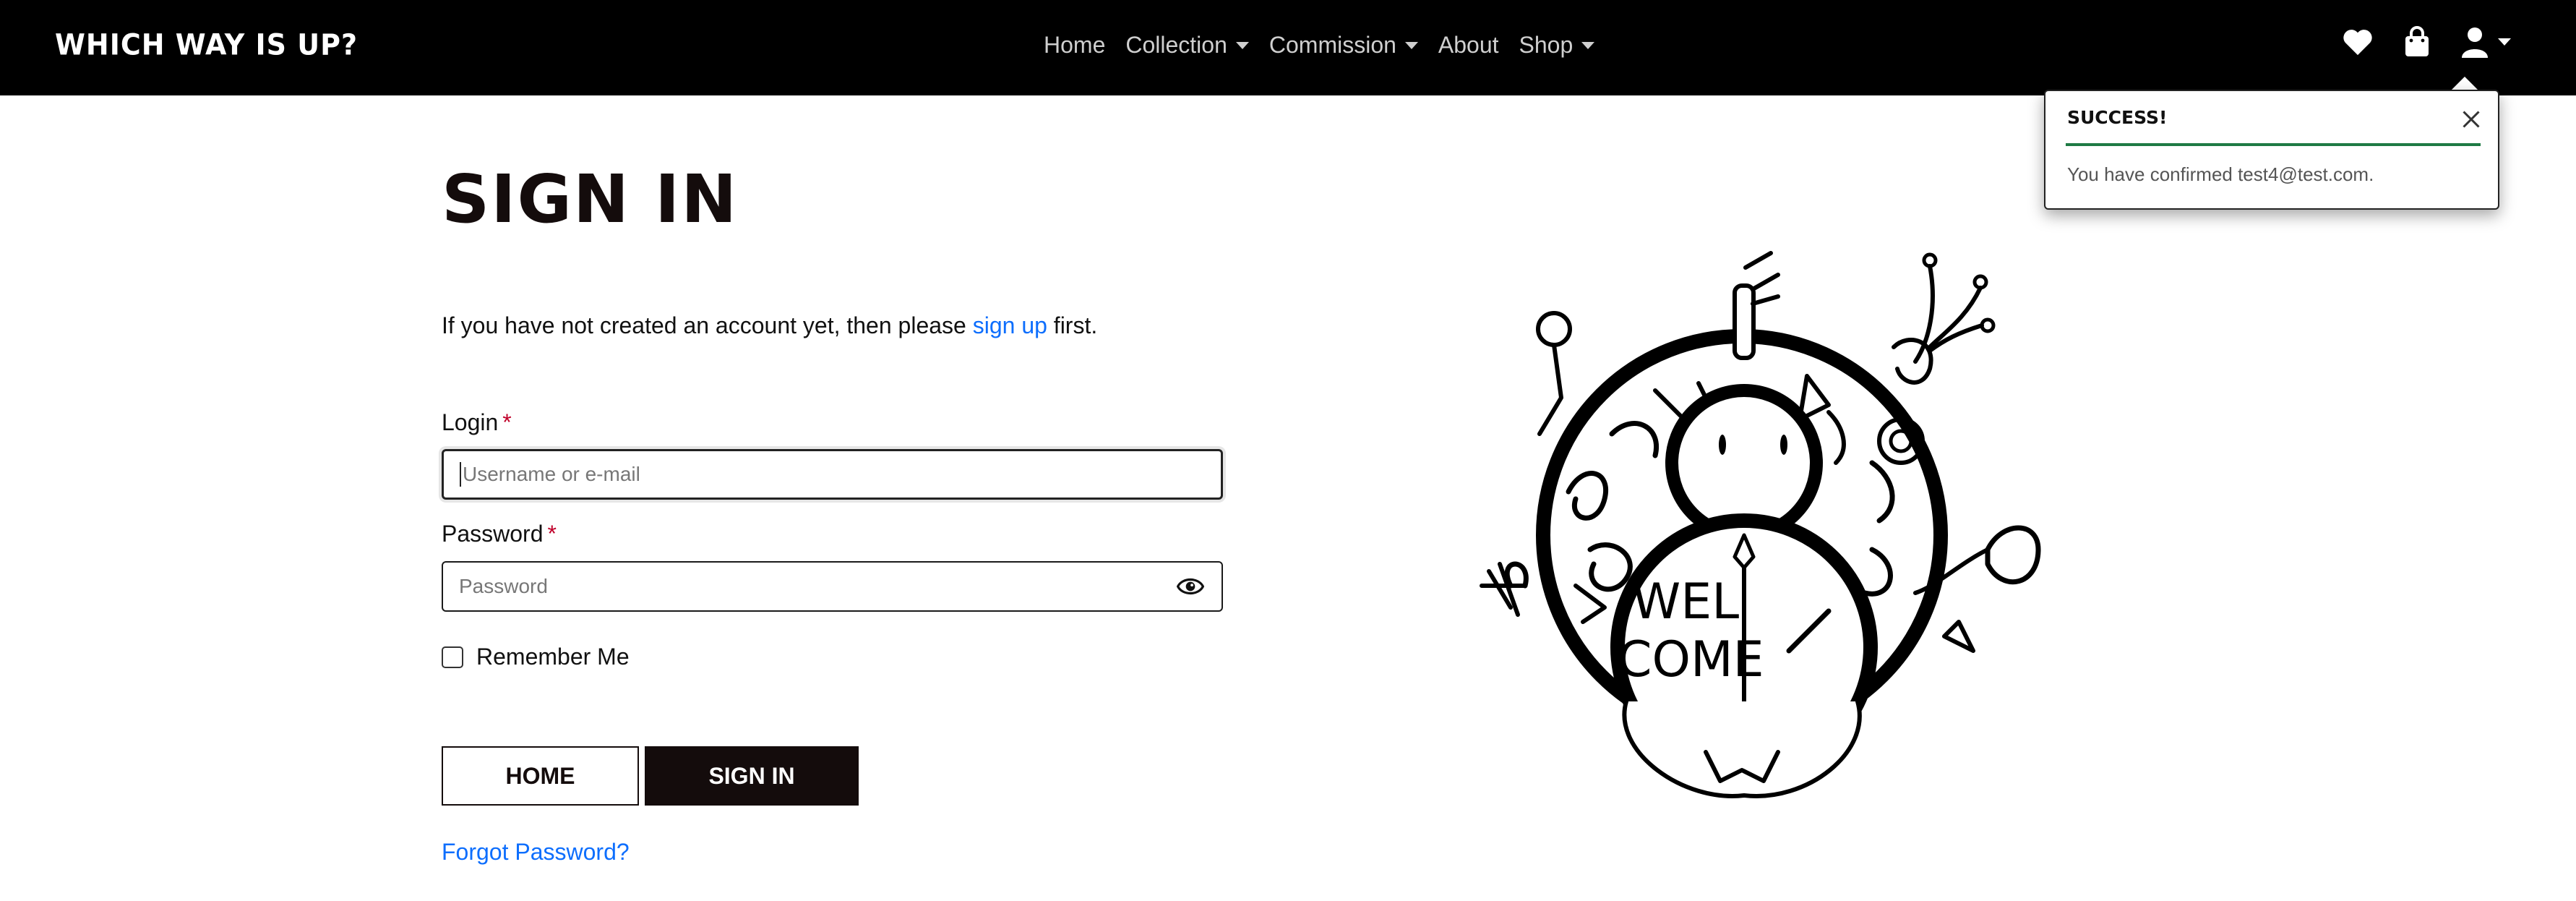  What do you see at coordinates (1685, 602) in the screenshot?
I see `welcome-text-line1: WEL` at bounding box center [1685, 602].